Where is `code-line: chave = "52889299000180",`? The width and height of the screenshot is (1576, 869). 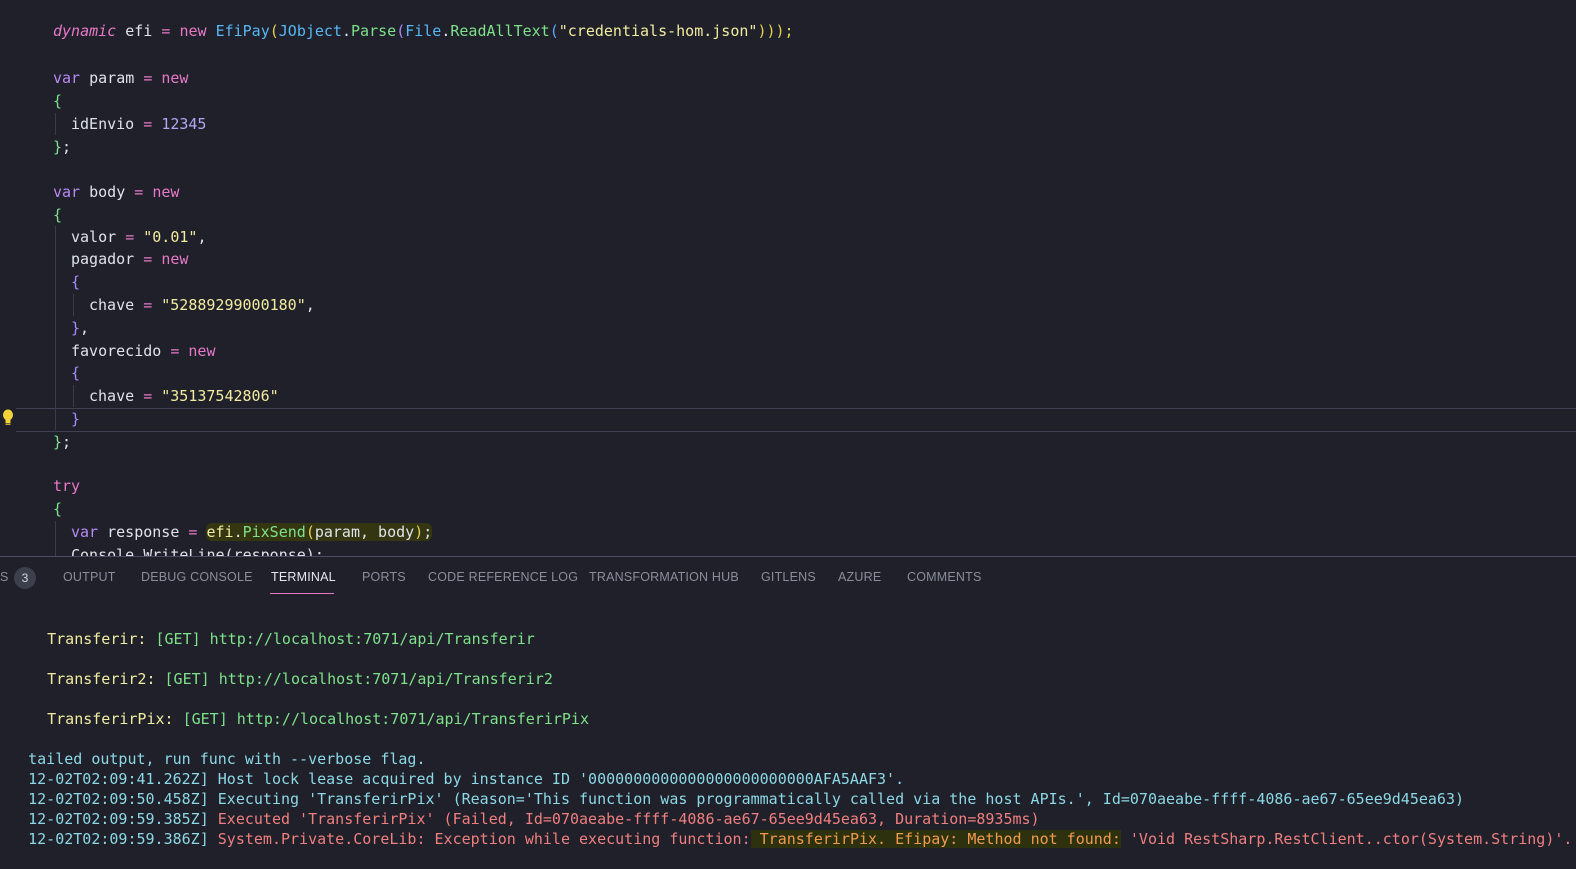
code-line: chave = "52889299000180", is located at coordinates (157, 305).